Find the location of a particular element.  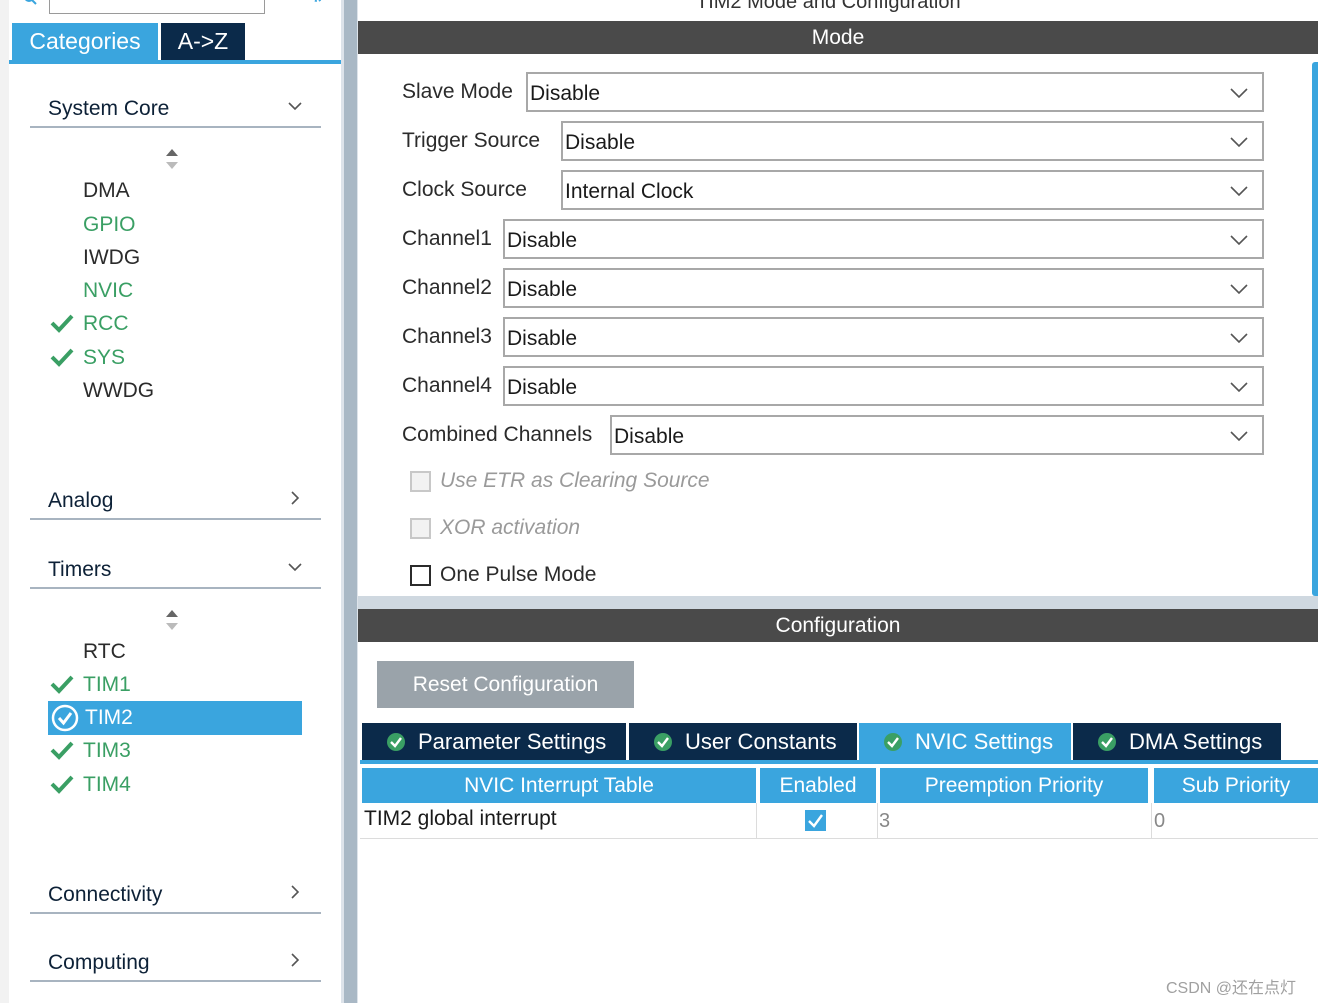

tab-label: User Constants is located at coordinates (761, 741).